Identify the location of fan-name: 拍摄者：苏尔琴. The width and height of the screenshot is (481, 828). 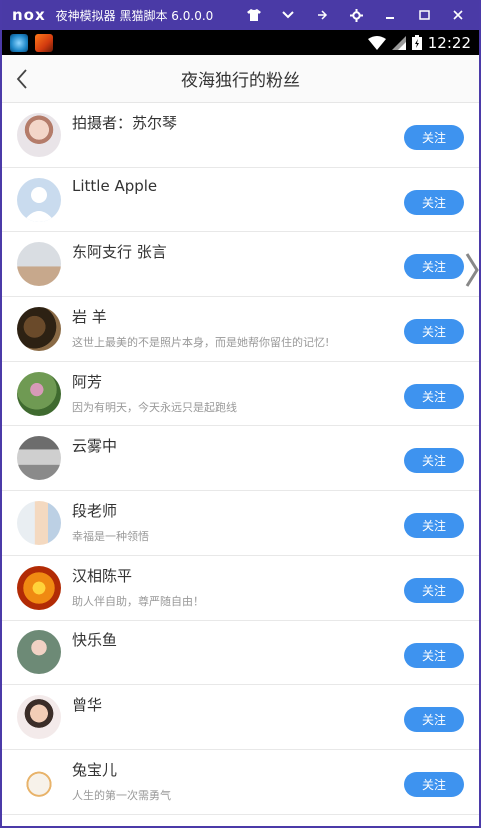
(124, 122).